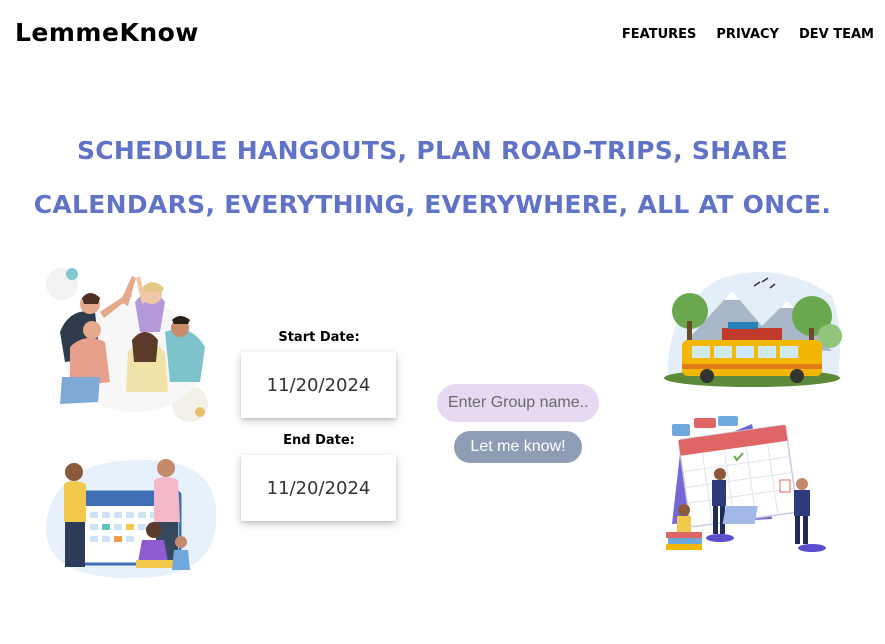  I want to click on nav-privacy: PRIVACY, so click(747, 34).